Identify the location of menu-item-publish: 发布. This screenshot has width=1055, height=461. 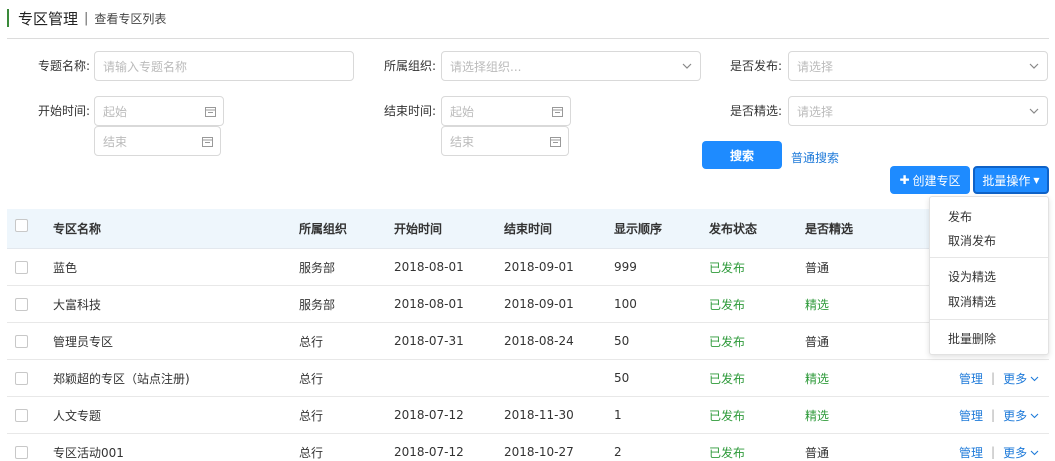
(960, 216).